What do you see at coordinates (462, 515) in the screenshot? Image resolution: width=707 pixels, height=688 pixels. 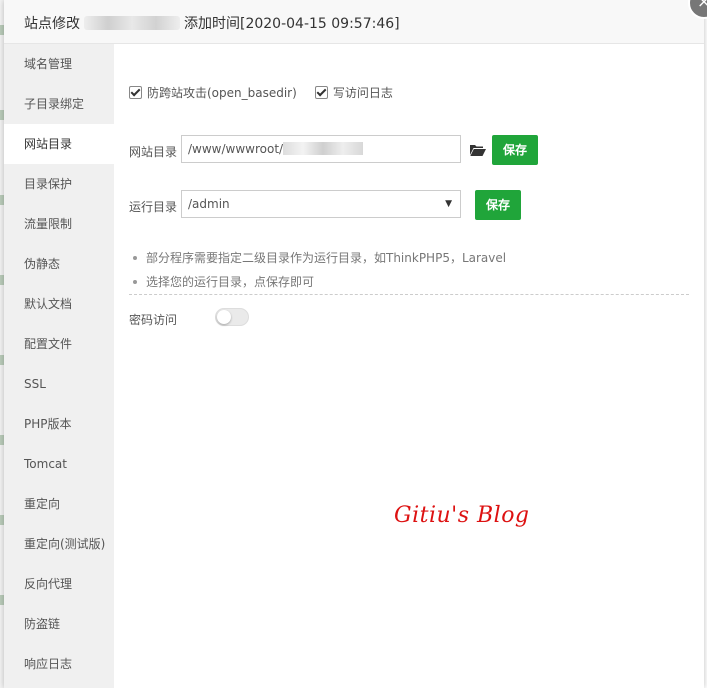 I see `watermark-text: Gitiu's Blog` at bounding box center [462, 515].